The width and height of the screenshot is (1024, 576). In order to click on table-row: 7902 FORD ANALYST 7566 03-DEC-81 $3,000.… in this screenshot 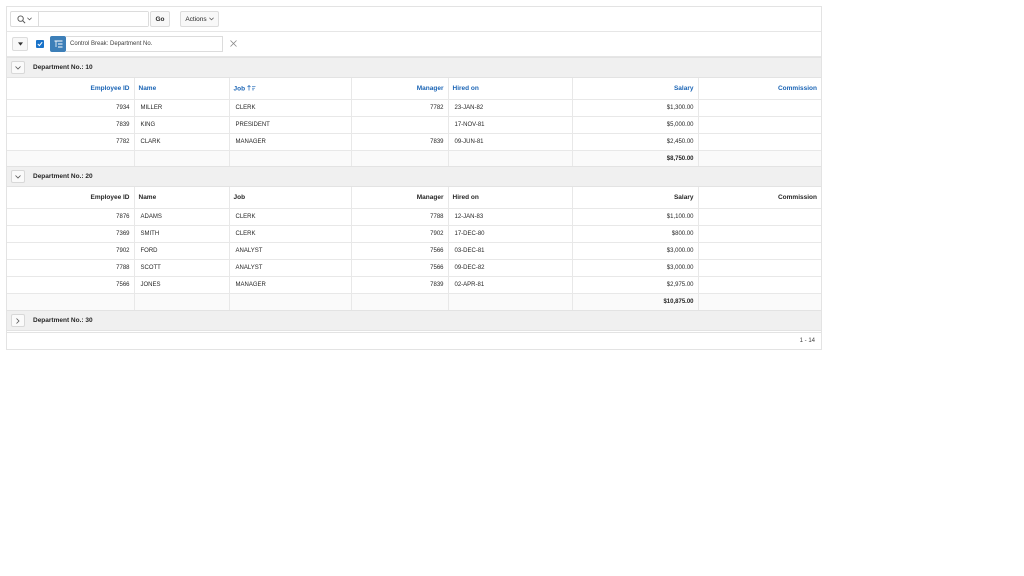, I will do `click(414, 250)`.